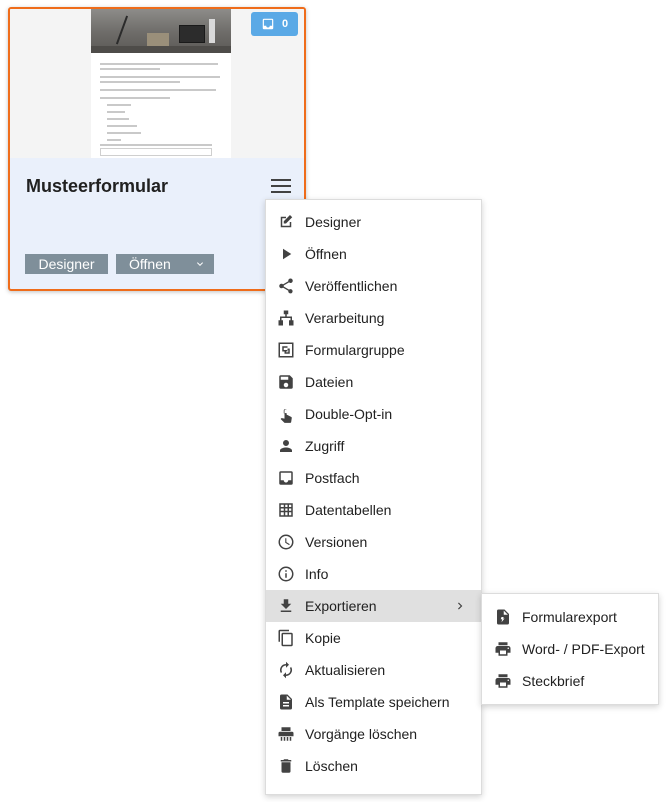 The width and height of the screenshot is (668, 802). Describe the element at coordinates (373, 574) in the screenshot. I see `menu-item-info: Info` at that location.